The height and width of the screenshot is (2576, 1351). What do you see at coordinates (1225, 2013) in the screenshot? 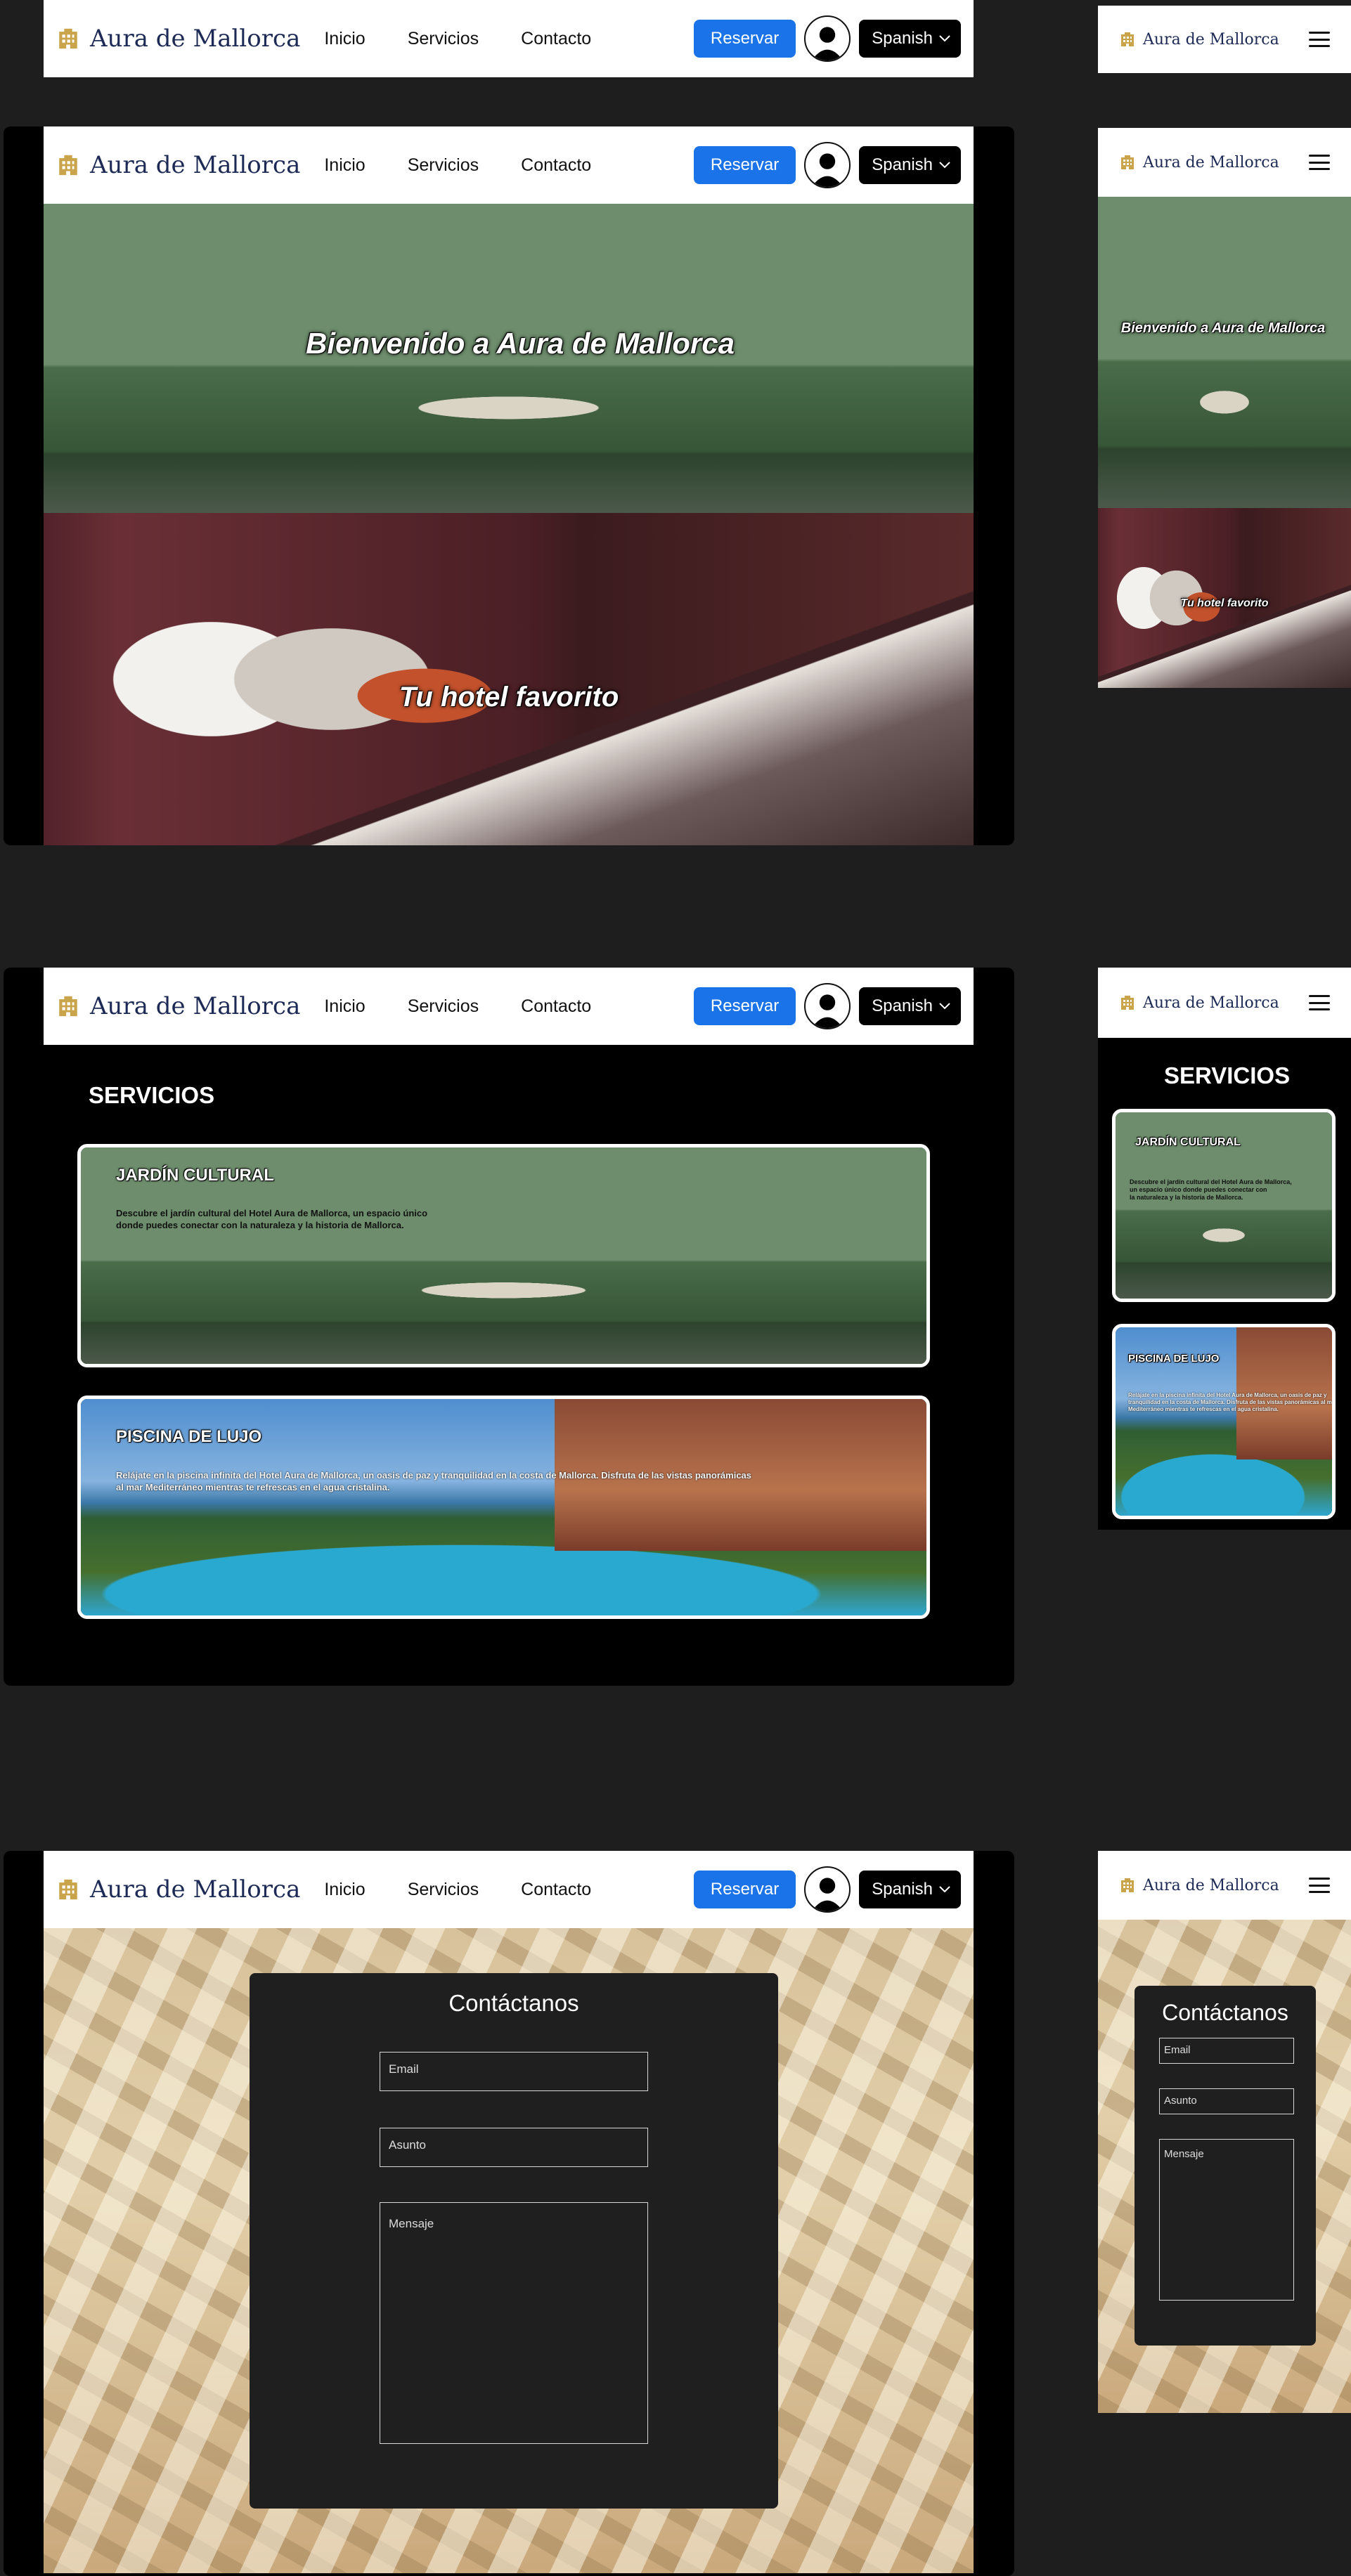
I see `mobile-contact-title: Contáctanos` at bounding box center [1225, 2013].